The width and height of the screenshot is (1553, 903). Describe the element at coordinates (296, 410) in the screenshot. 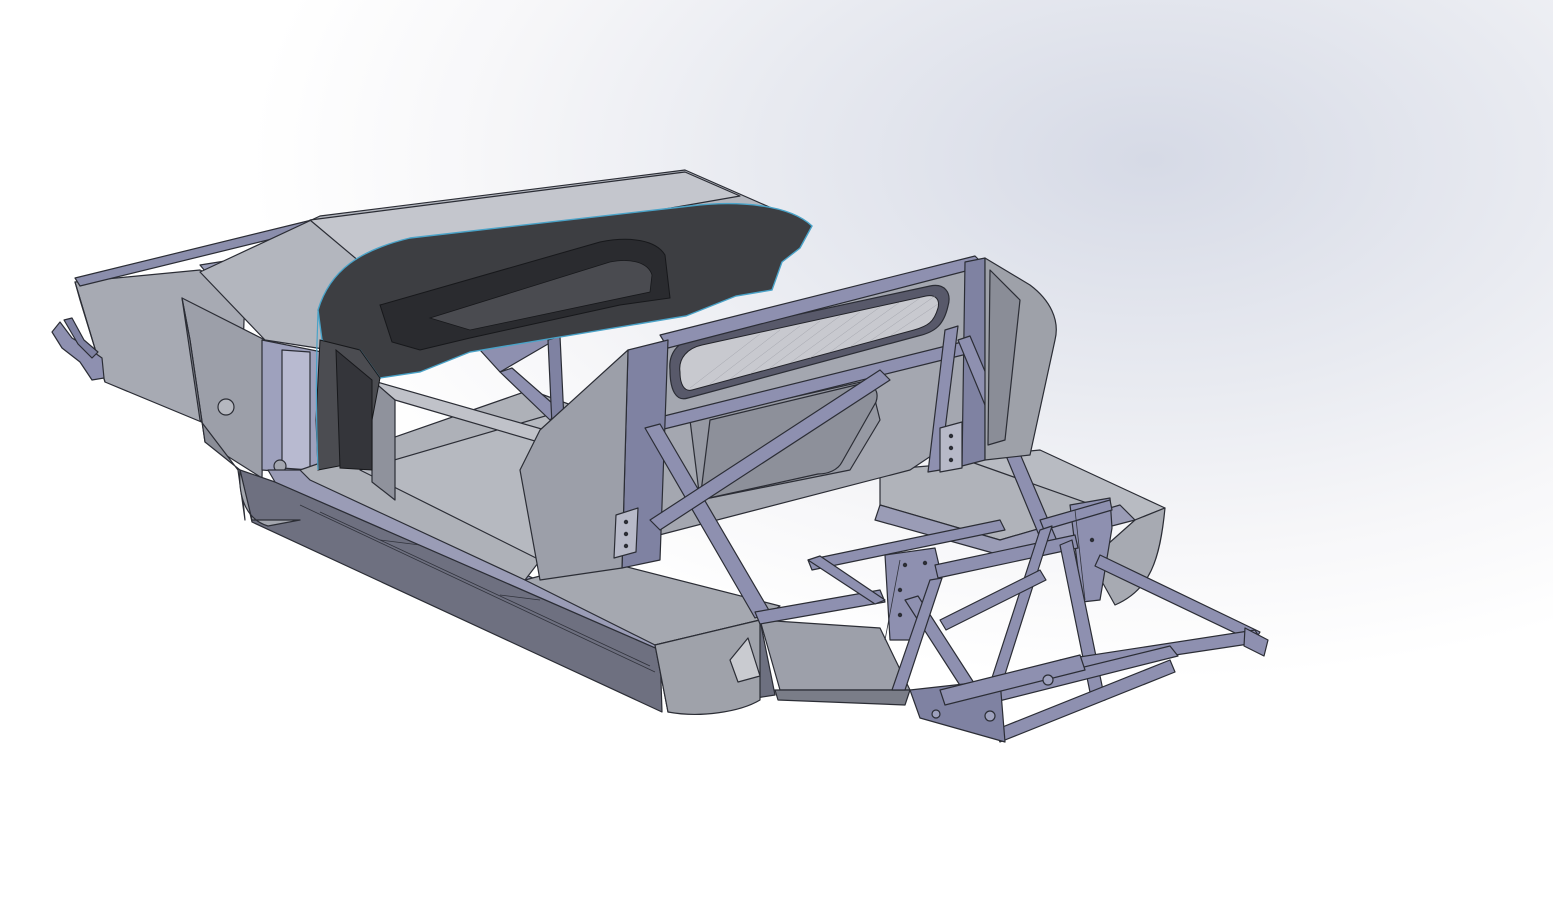

I see `rear-firewall-pillar-side` at that location.